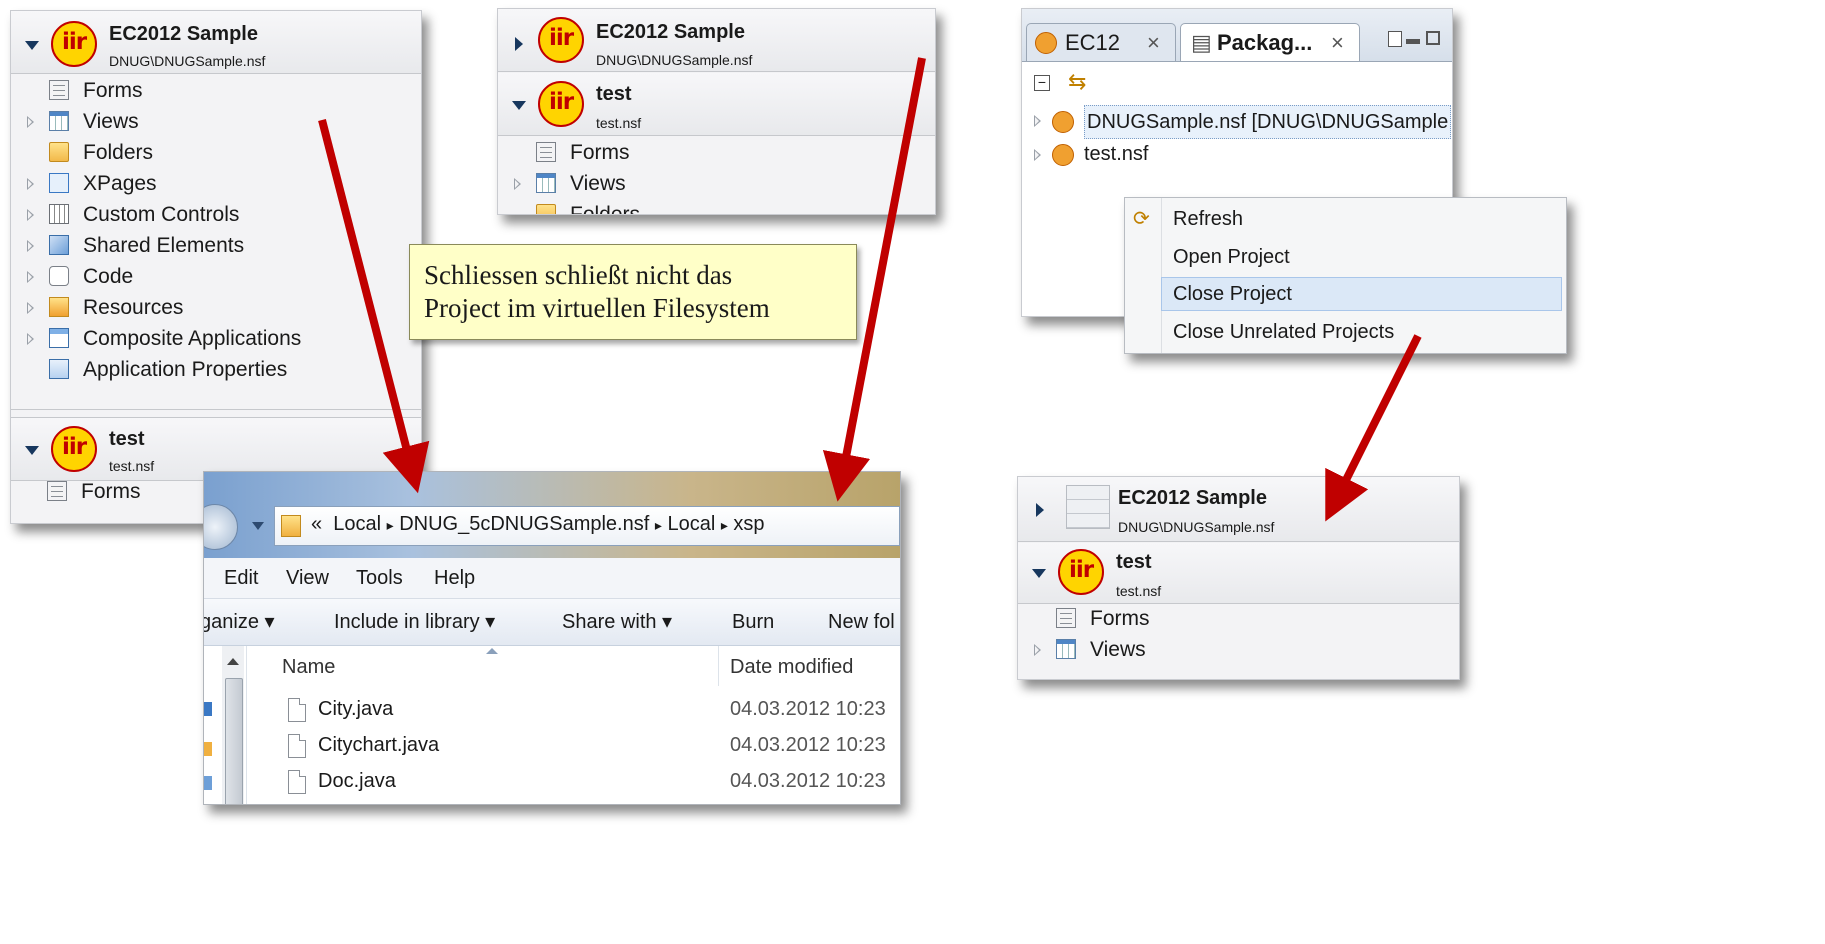  Describe the element at coordinates (233, 661) in the screenshot. I see `scroll-up-icon` at that location.